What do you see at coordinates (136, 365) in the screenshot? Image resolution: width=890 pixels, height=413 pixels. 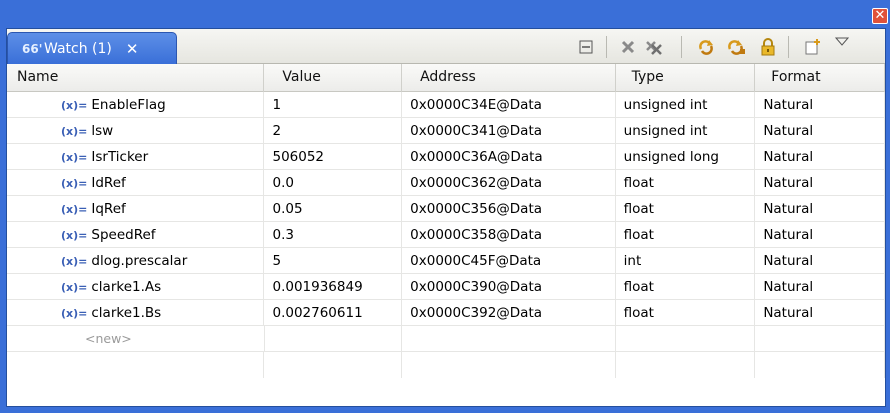 I see `name-cell` at bounding box center [136, 365].